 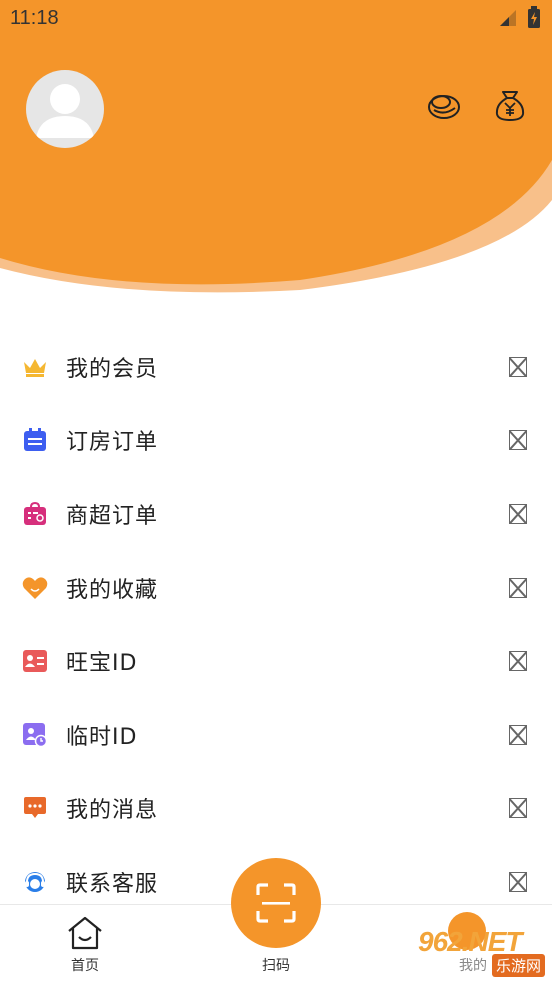 I want to click on menu-item-label: 订房订单, so click(x=112, y=443).